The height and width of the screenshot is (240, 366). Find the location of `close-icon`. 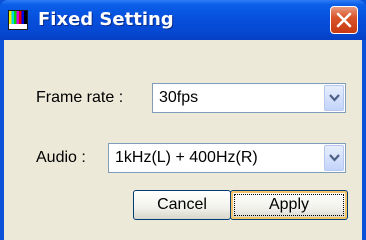

close-icon is located at coordinates (344, 20).